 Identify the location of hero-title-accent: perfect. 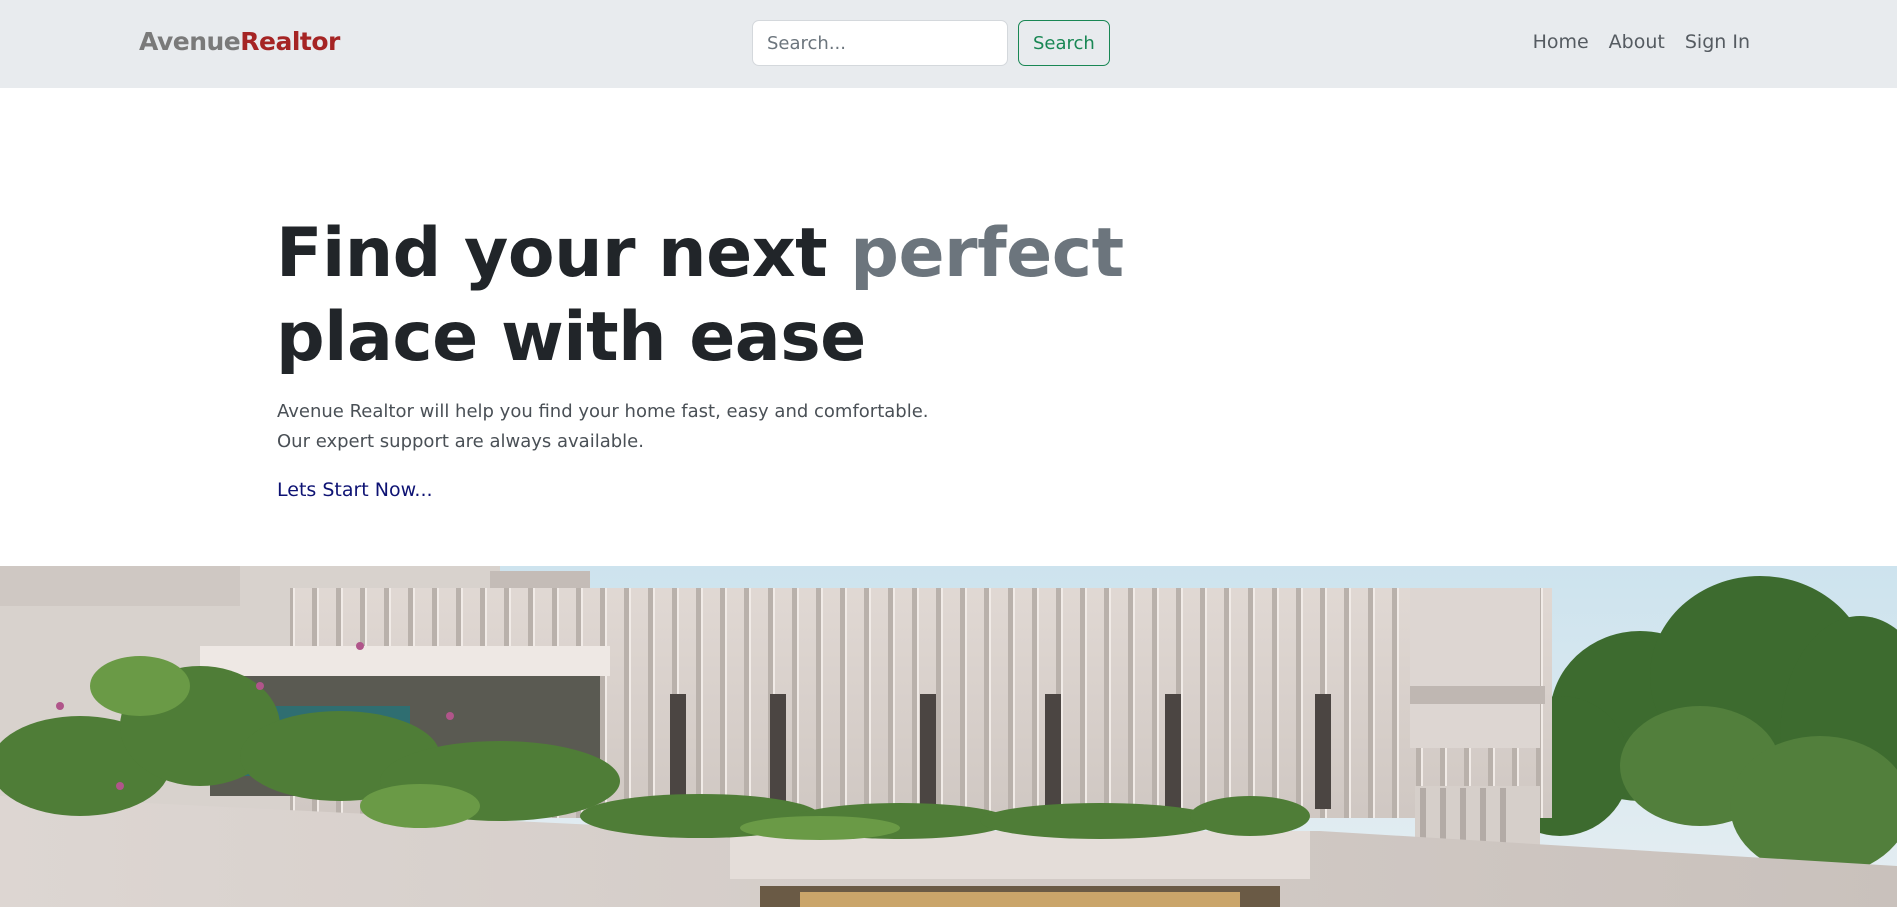
(987, 253).